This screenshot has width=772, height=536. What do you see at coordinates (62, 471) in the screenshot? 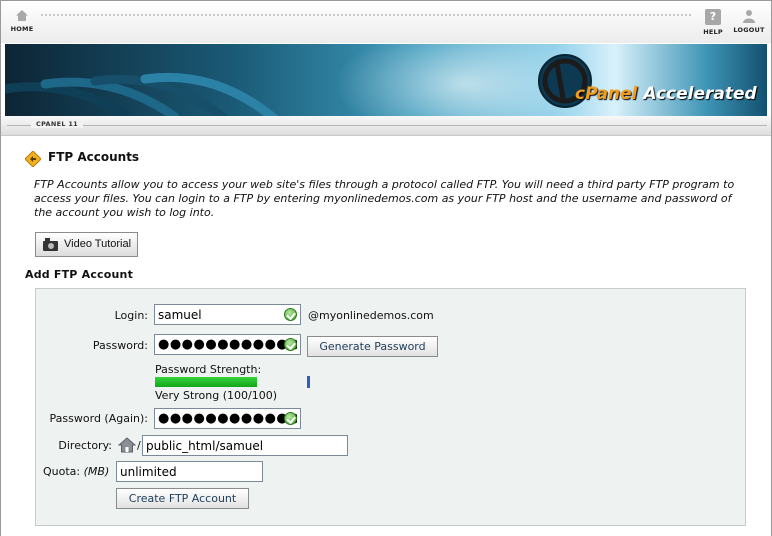
I see `quota-label: Quota:` at bounding box center [62, 471].